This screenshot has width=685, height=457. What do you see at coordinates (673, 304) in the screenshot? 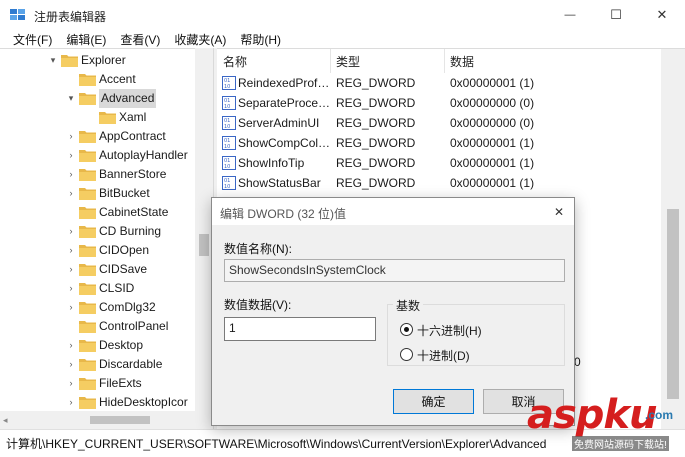
I see `list-scroll-thumb` at bounding box center [673, 304].